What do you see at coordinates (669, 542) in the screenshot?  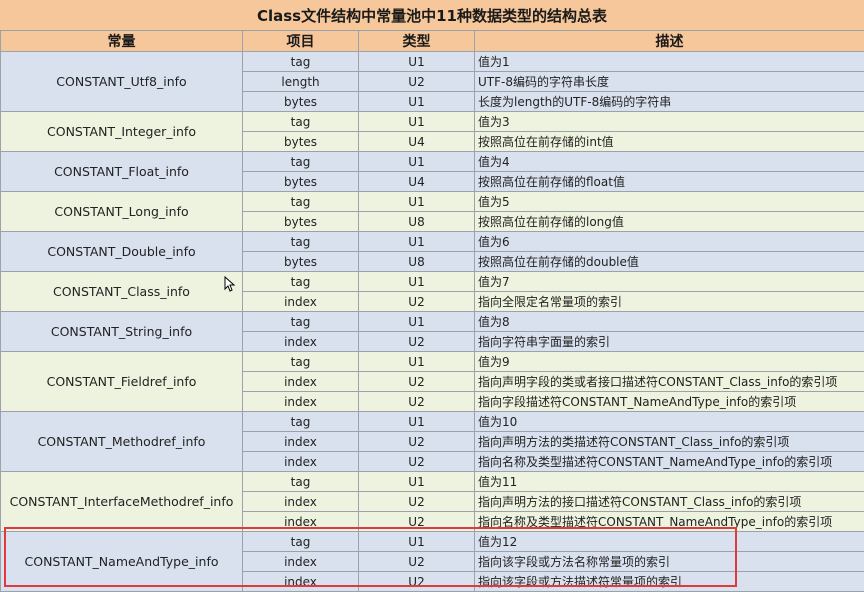 I see `description-cell: 值为12` at bounding box center [669, 542].